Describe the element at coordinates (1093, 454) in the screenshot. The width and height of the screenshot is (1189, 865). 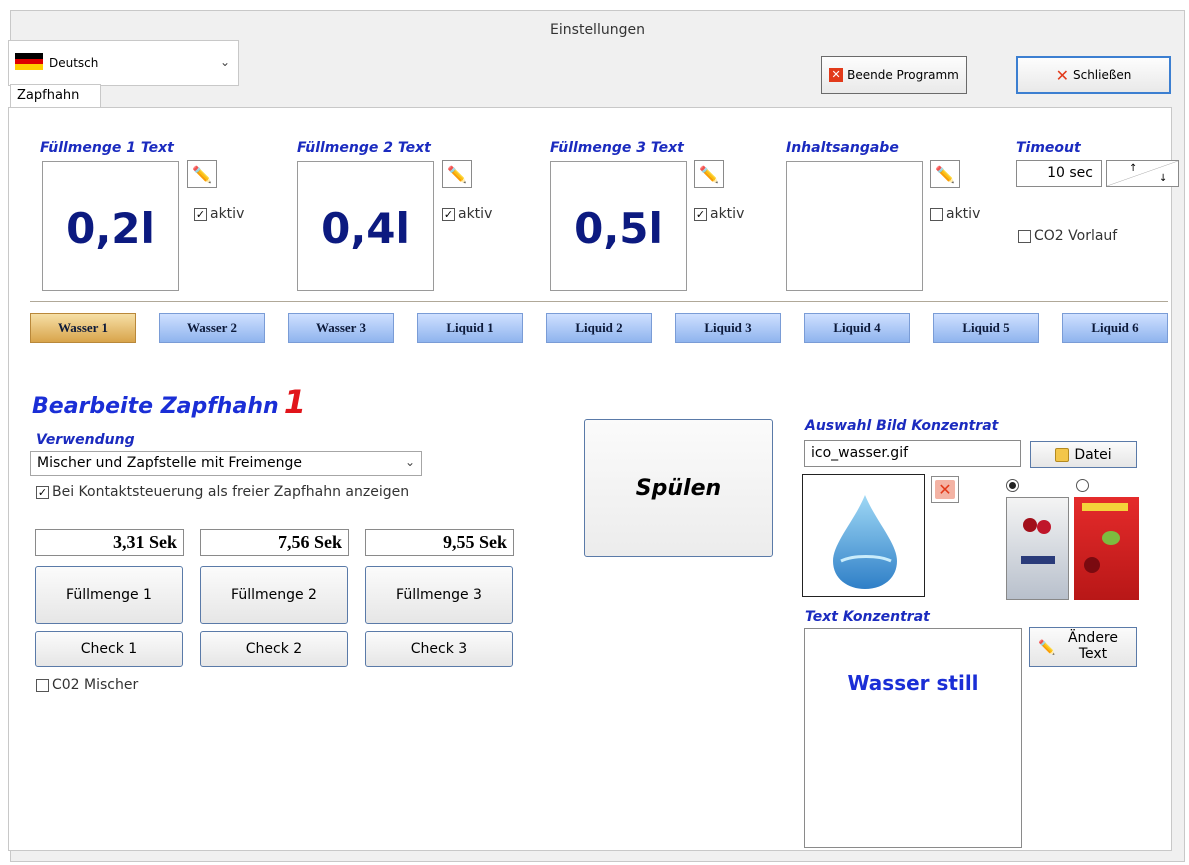
I see `file-button-label: Datei` at that location.